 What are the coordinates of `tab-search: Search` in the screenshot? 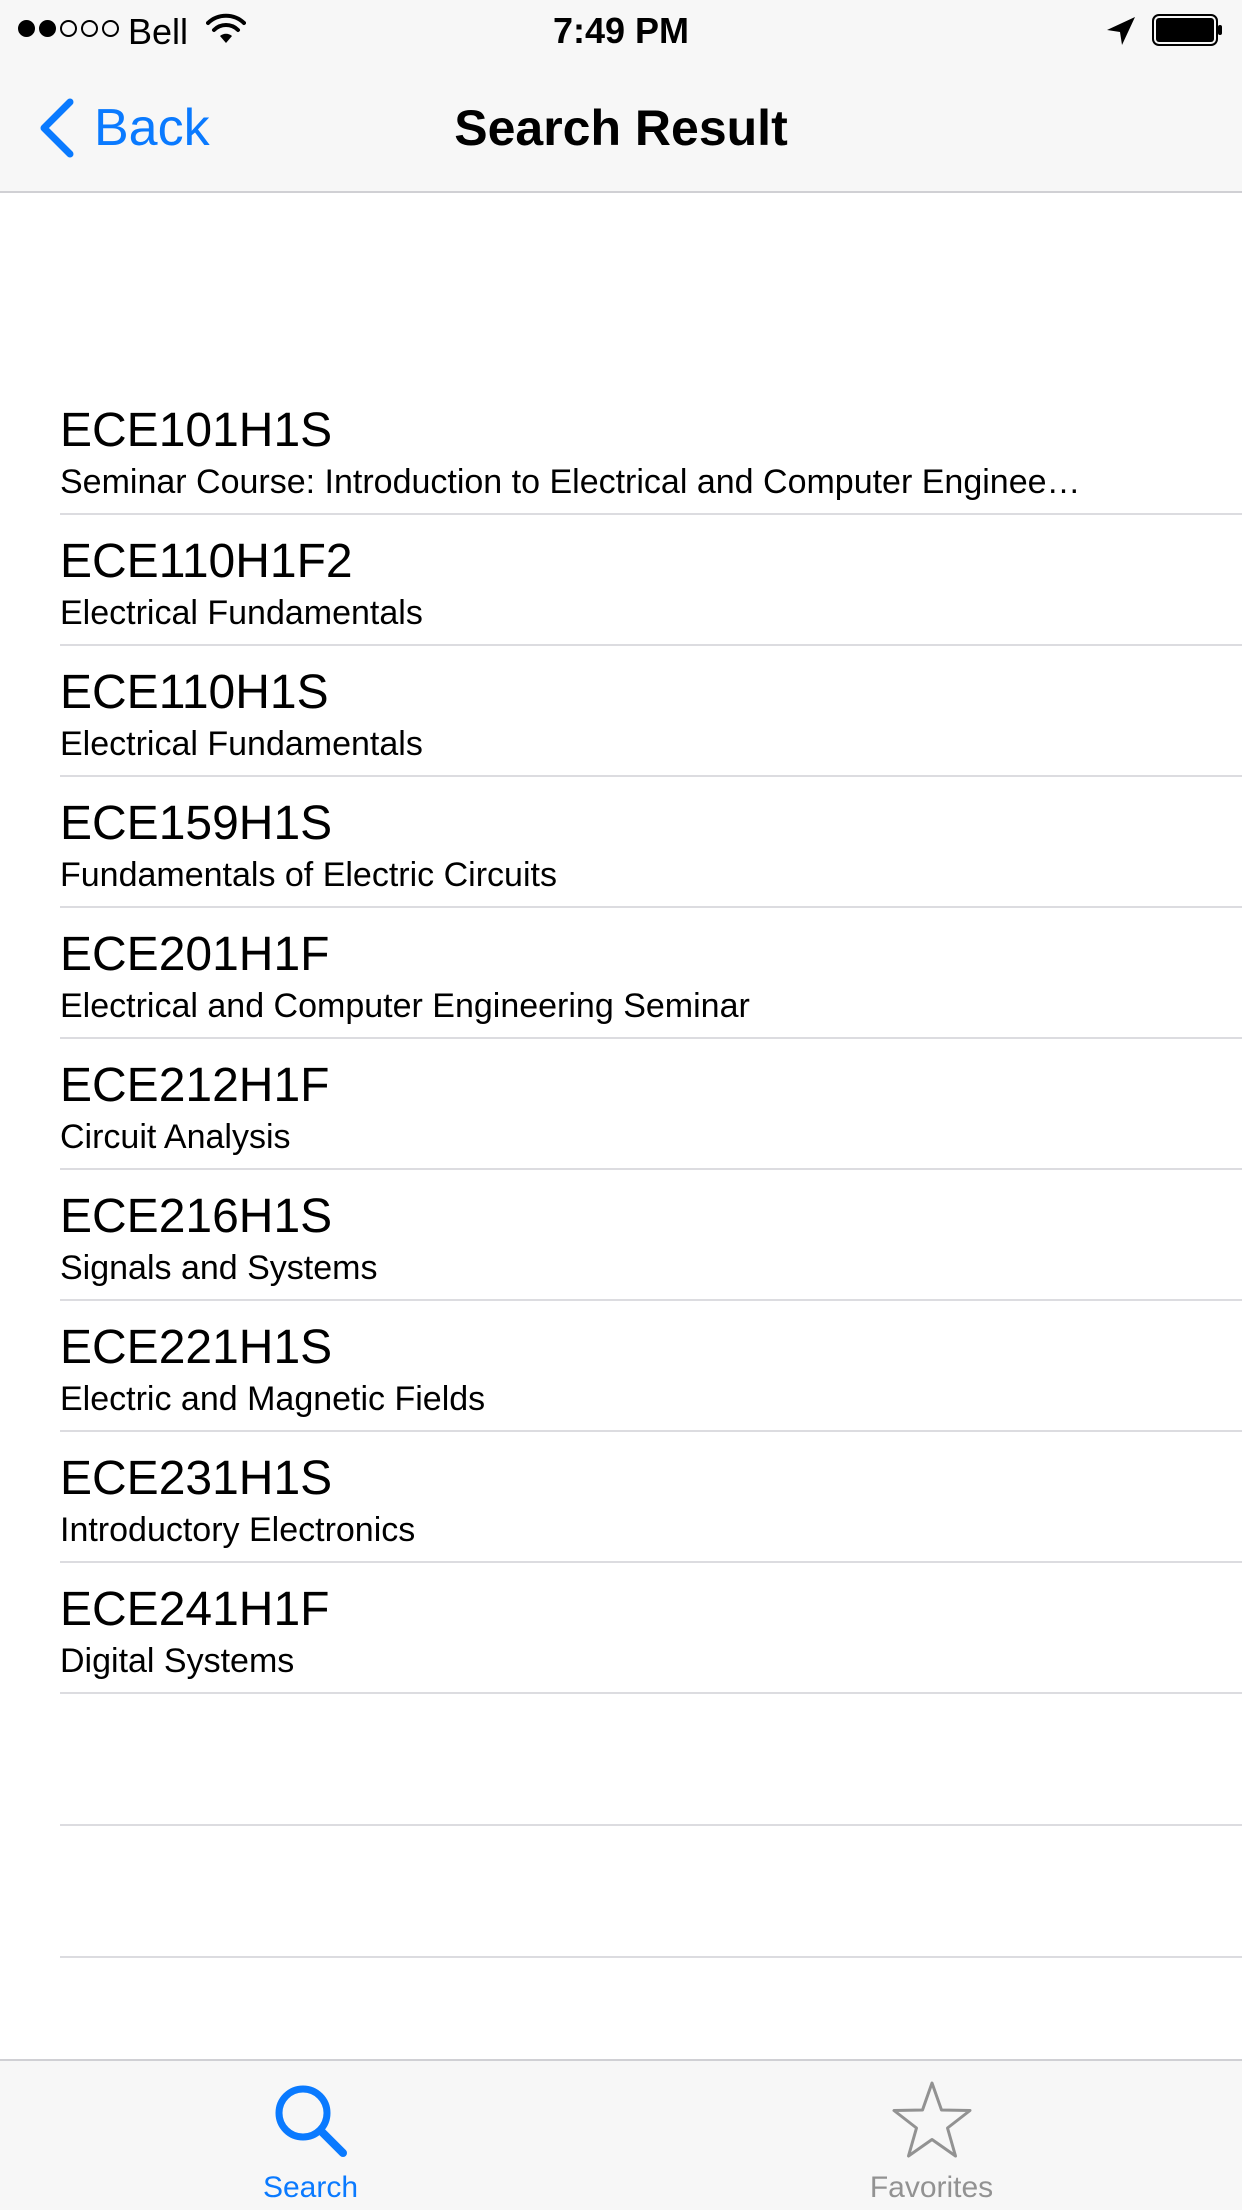 It's located at (310, 2135).